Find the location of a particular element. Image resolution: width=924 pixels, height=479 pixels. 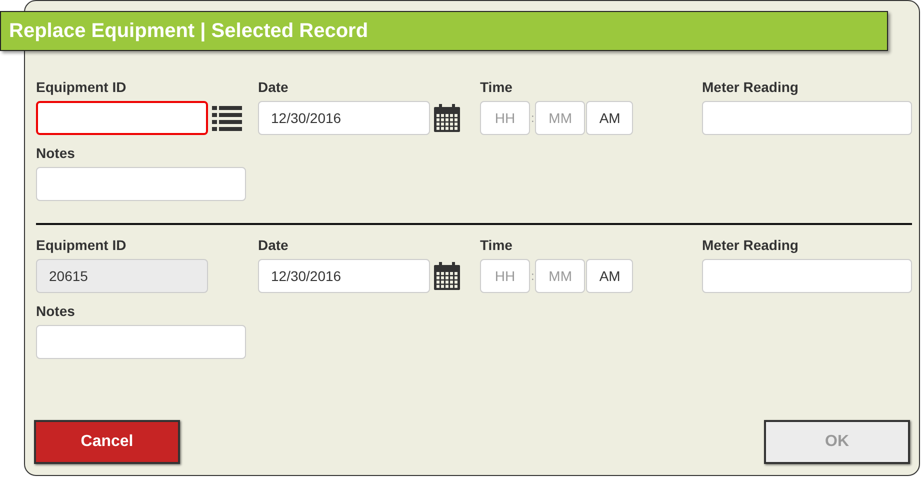

equipment-id-field is located at coordinates (122, 118).